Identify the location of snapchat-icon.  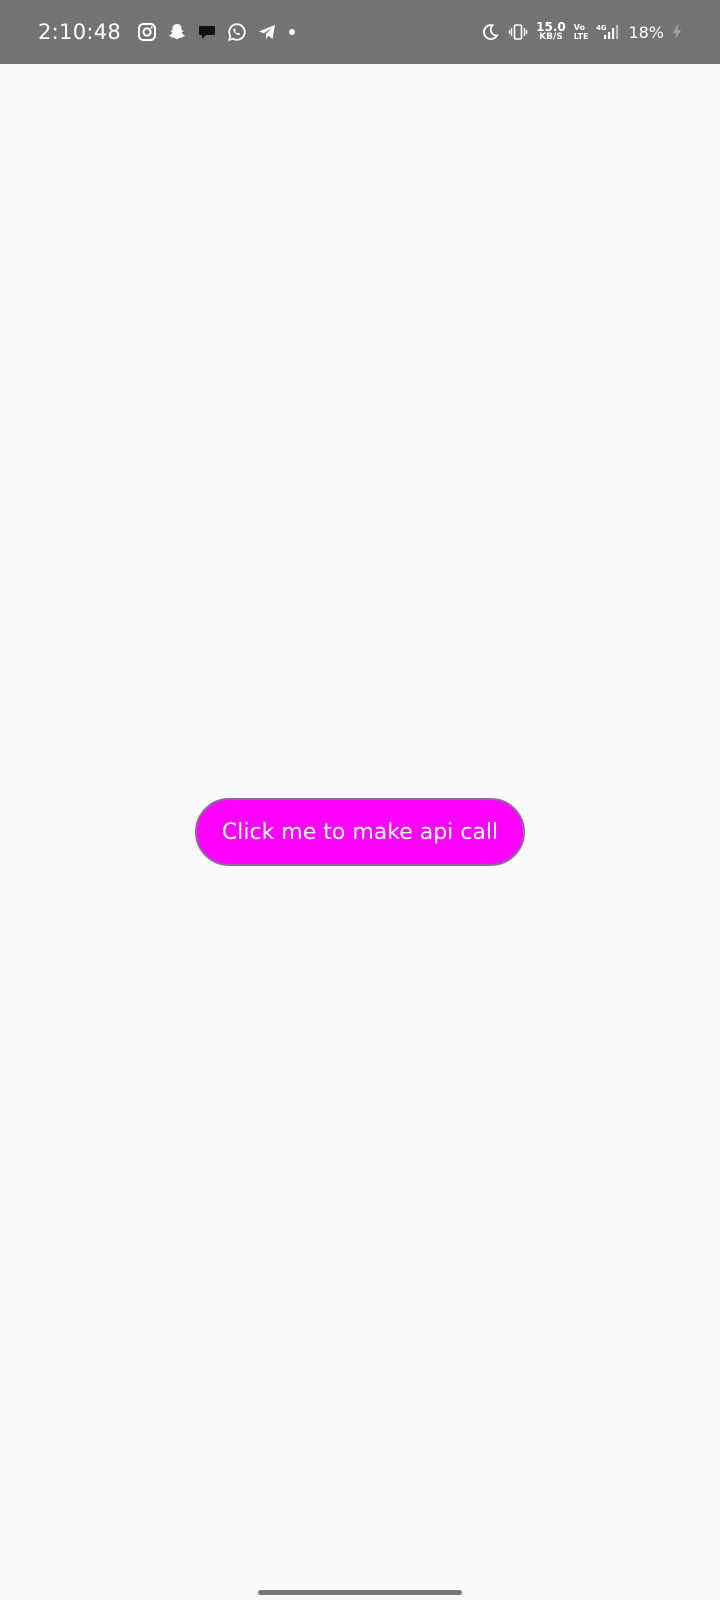
(177, 32).